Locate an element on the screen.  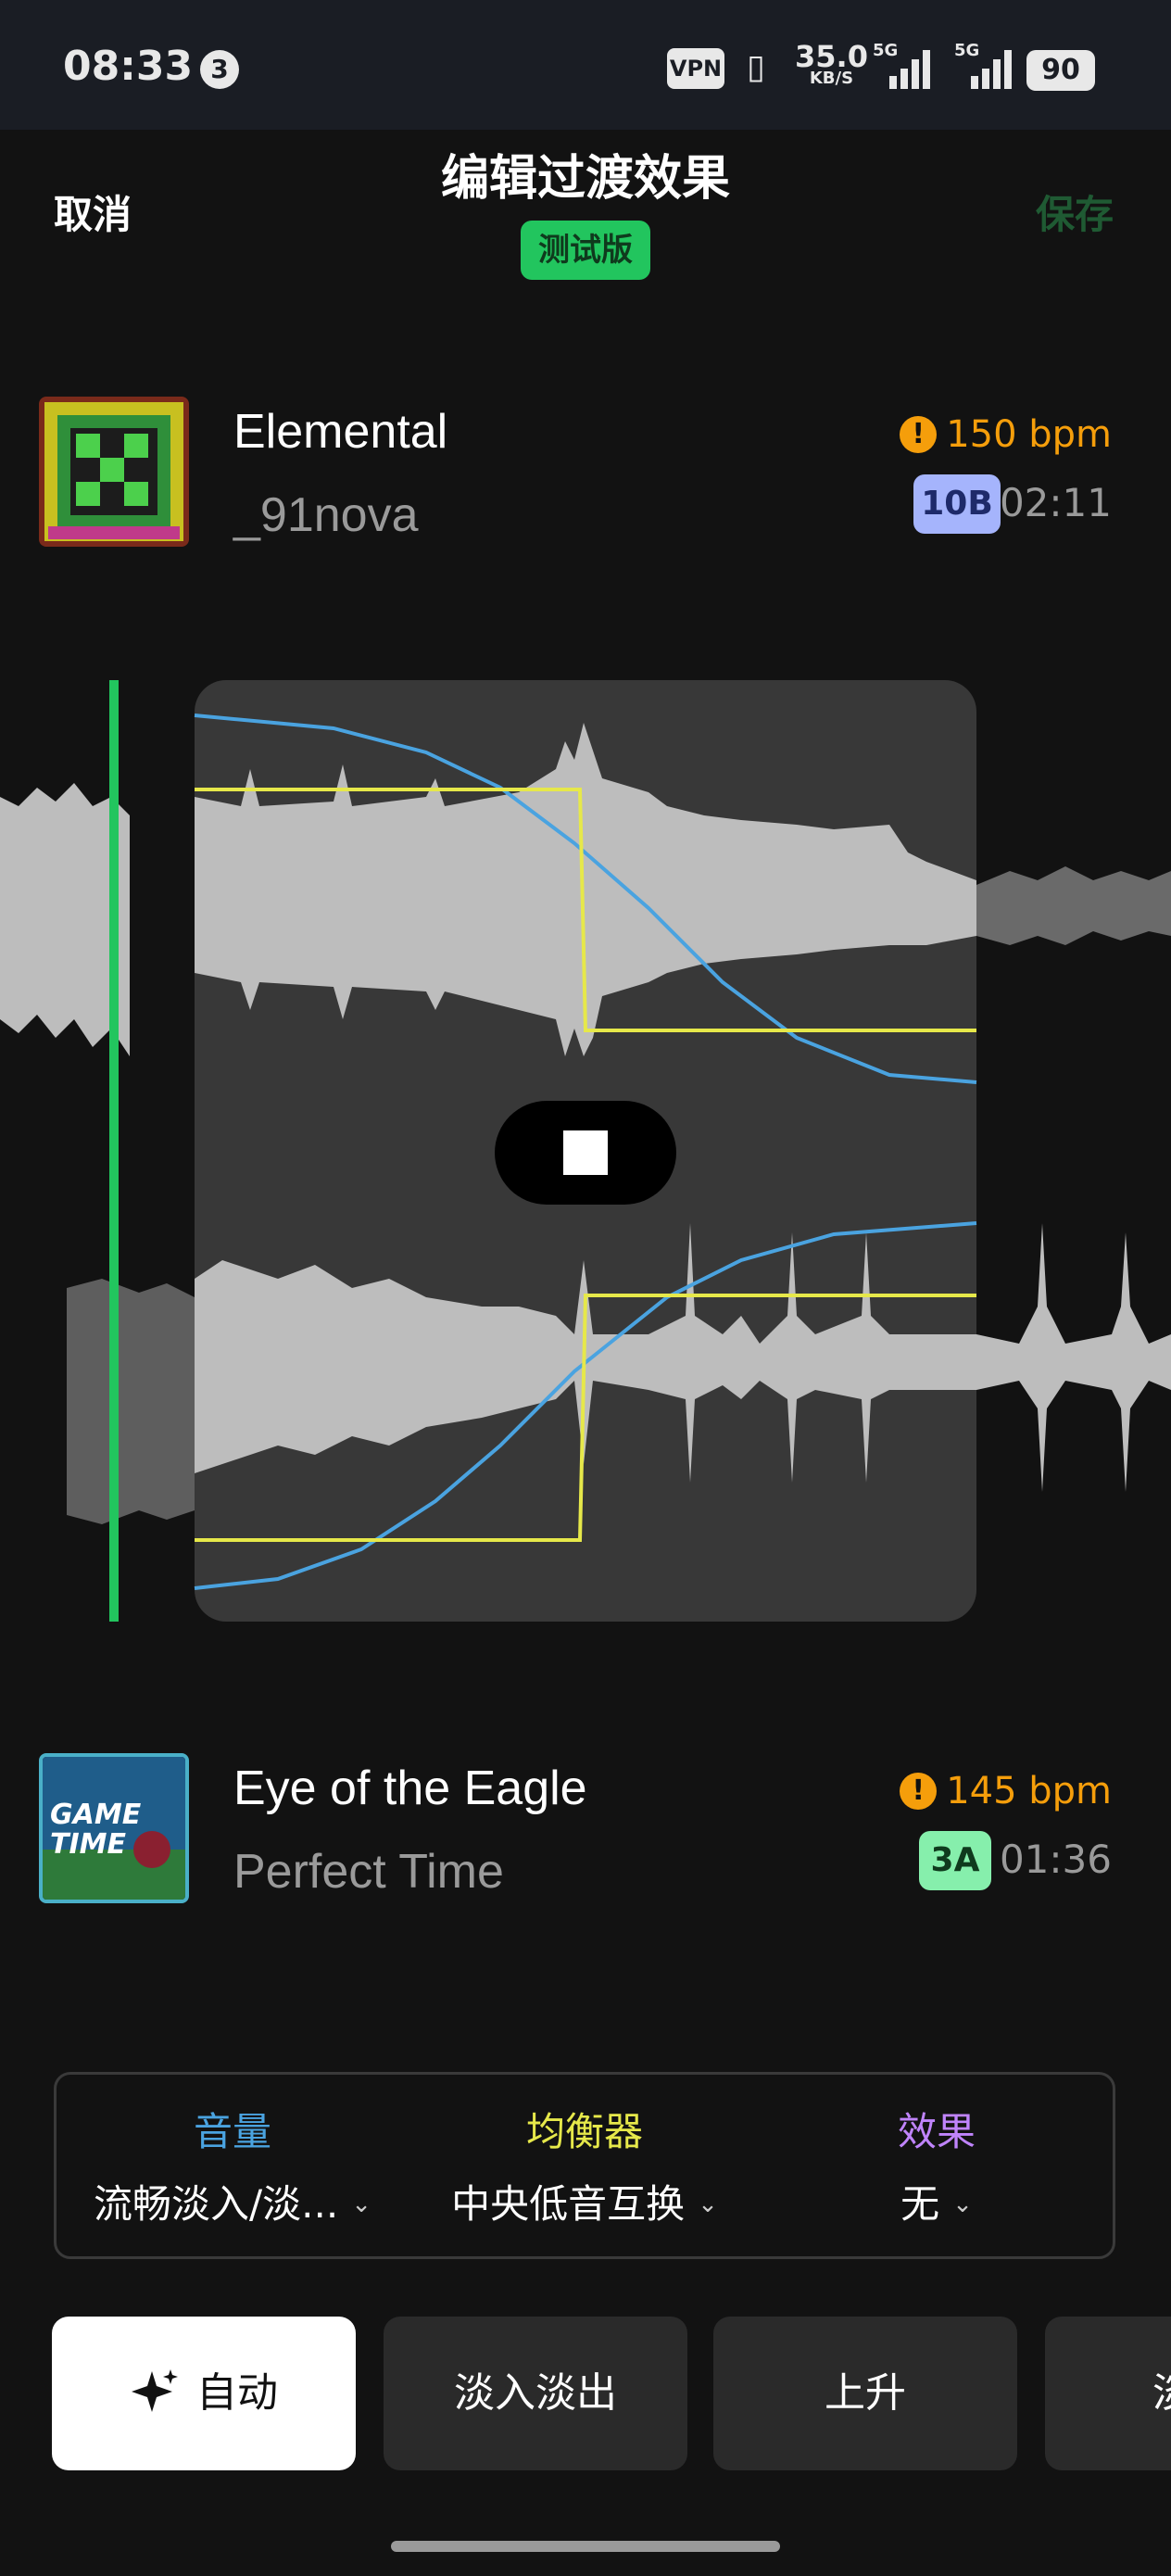
track-to-bpm: ! 145 bpm is located at coordinates (1006, 1791).